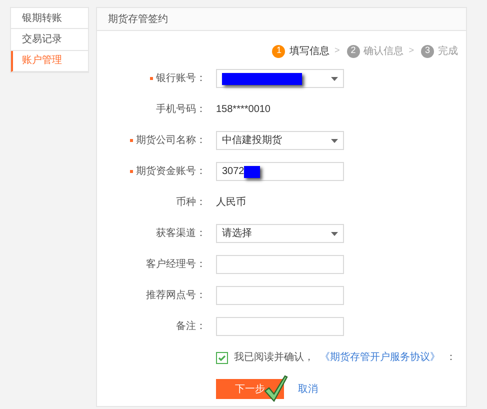  Describe the element at coordinates (49, 40) in the screenshot. I see `sidebar-item: 交易记录` at that location.